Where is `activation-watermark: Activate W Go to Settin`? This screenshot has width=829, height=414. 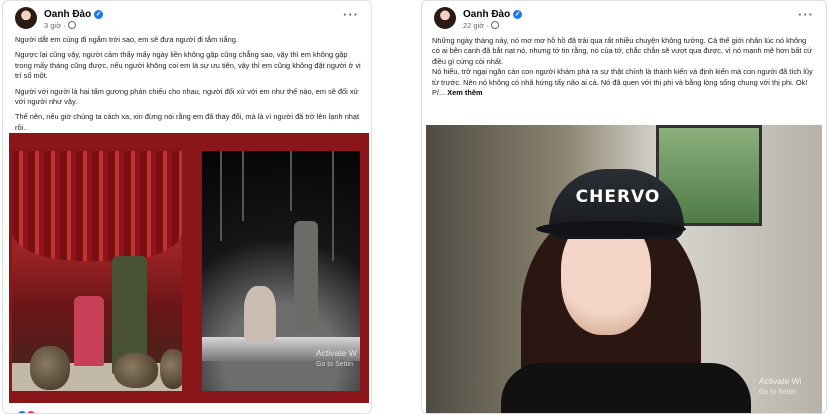
activation-watermark: Activate W Go to Settin is located at coordinates (336, 359).